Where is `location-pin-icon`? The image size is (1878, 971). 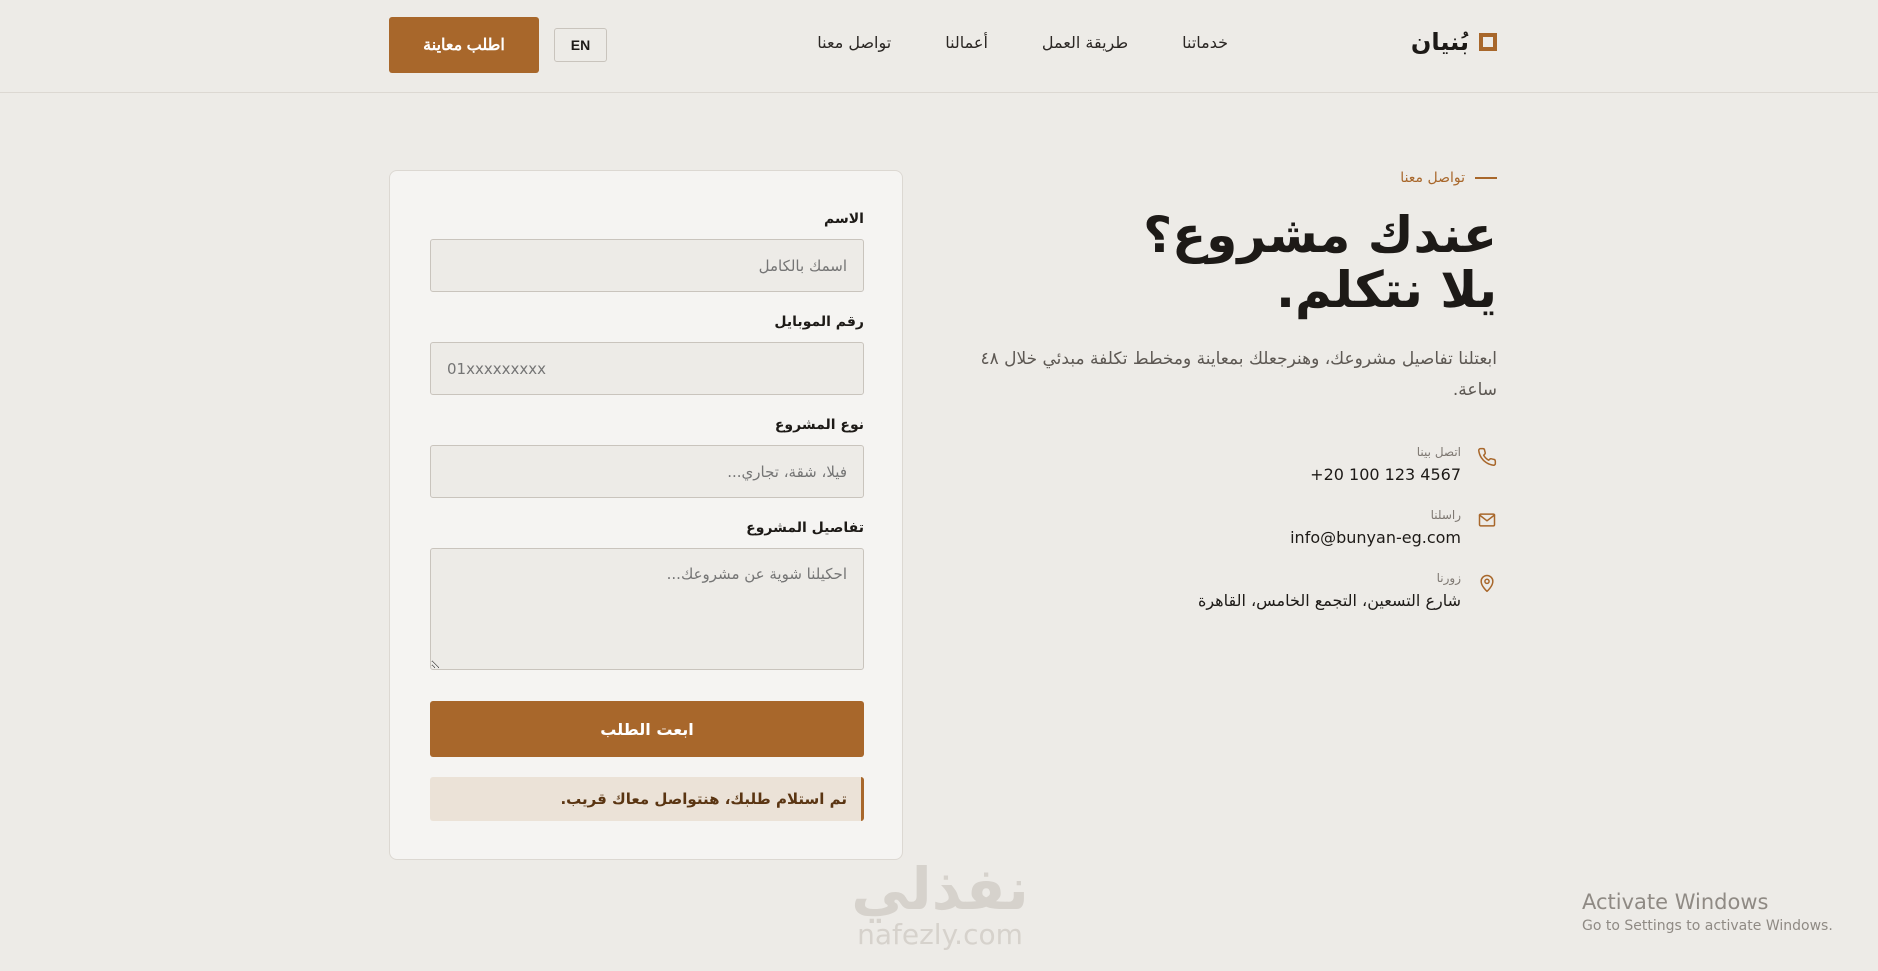
location-pin-icon is located at coordinates (1487, 583).